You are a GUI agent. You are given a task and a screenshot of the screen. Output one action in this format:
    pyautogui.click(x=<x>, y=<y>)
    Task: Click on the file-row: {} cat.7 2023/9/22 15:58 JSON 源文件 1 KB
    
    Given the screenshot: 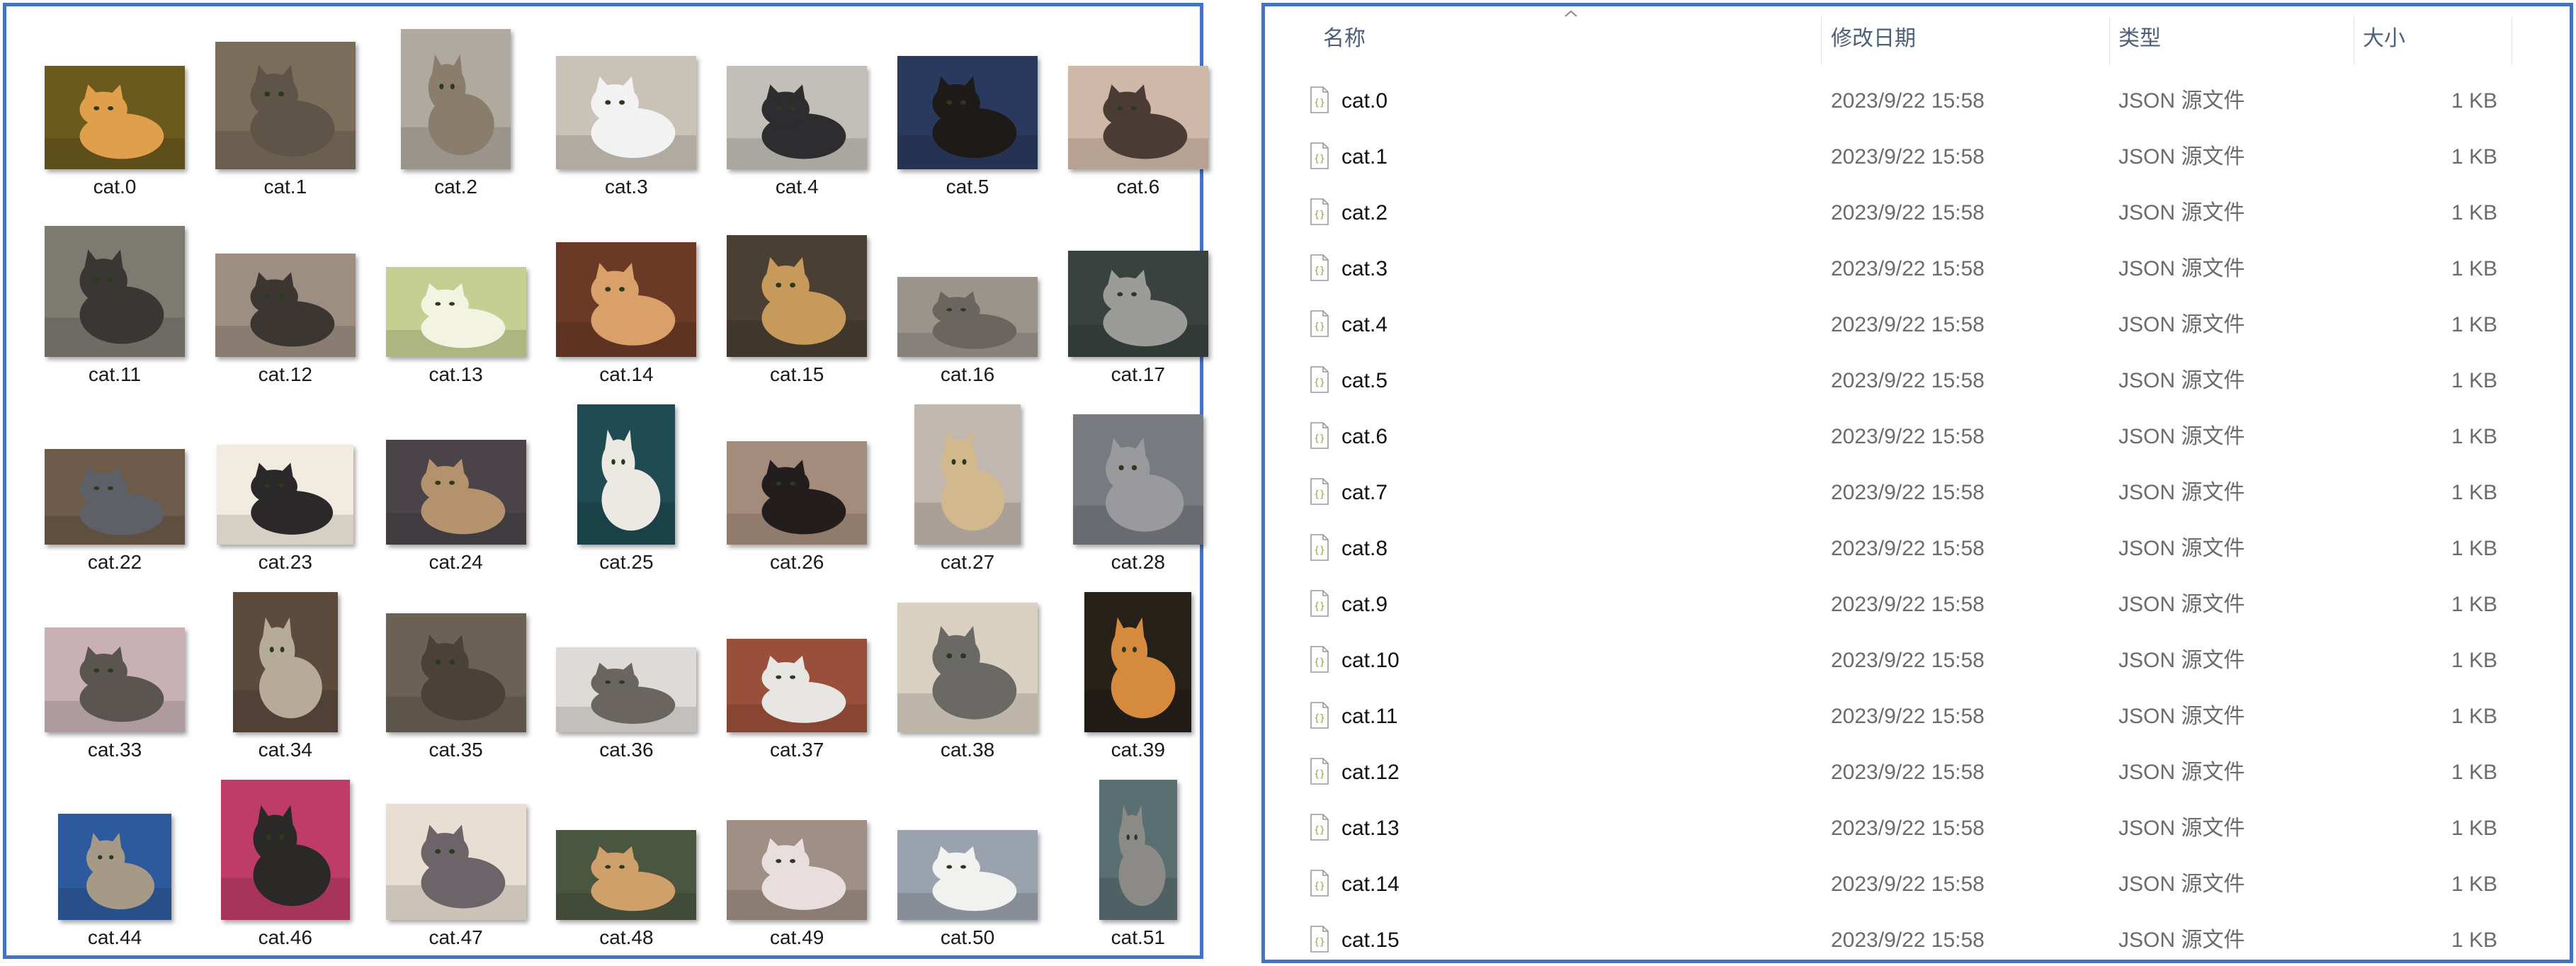 What is the action you would take?
    pyautogui.click(x=1917, y=493)
    